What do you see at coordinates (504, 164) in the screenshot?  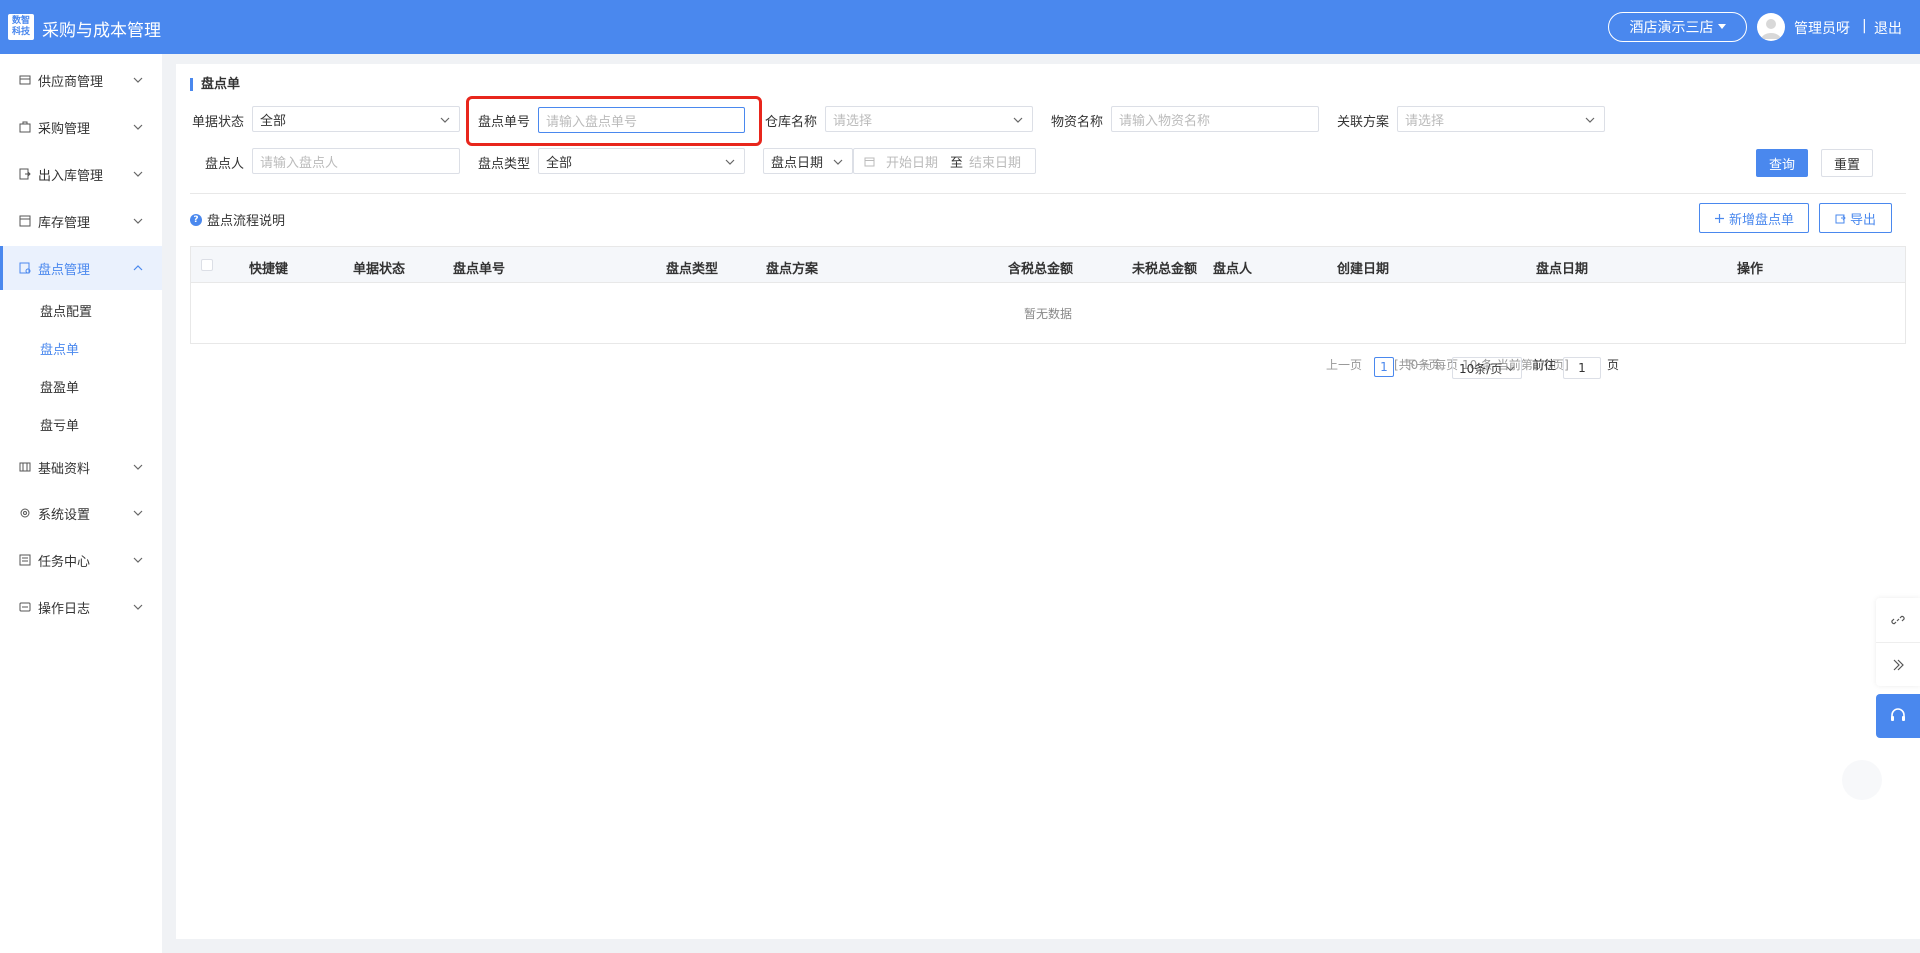 I see `type-label: 盘点类型` at bounding box center [504, 164].